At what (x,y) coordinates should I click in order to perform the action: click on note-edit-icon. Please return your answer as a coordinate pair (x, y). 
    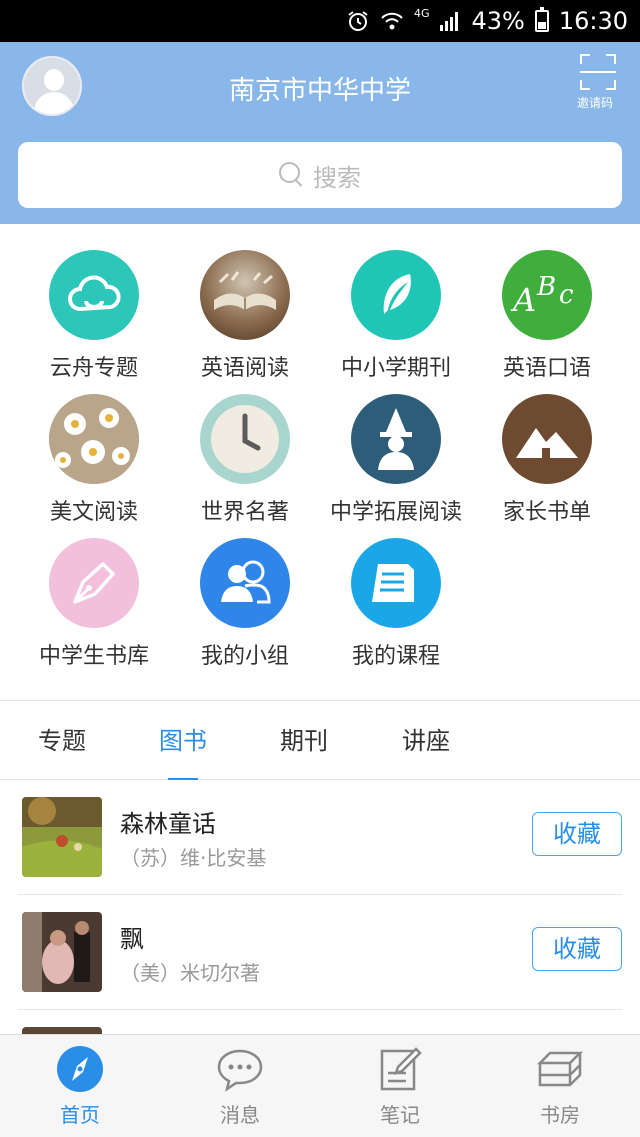
    Looking at the image, I should click on (400, 1069).